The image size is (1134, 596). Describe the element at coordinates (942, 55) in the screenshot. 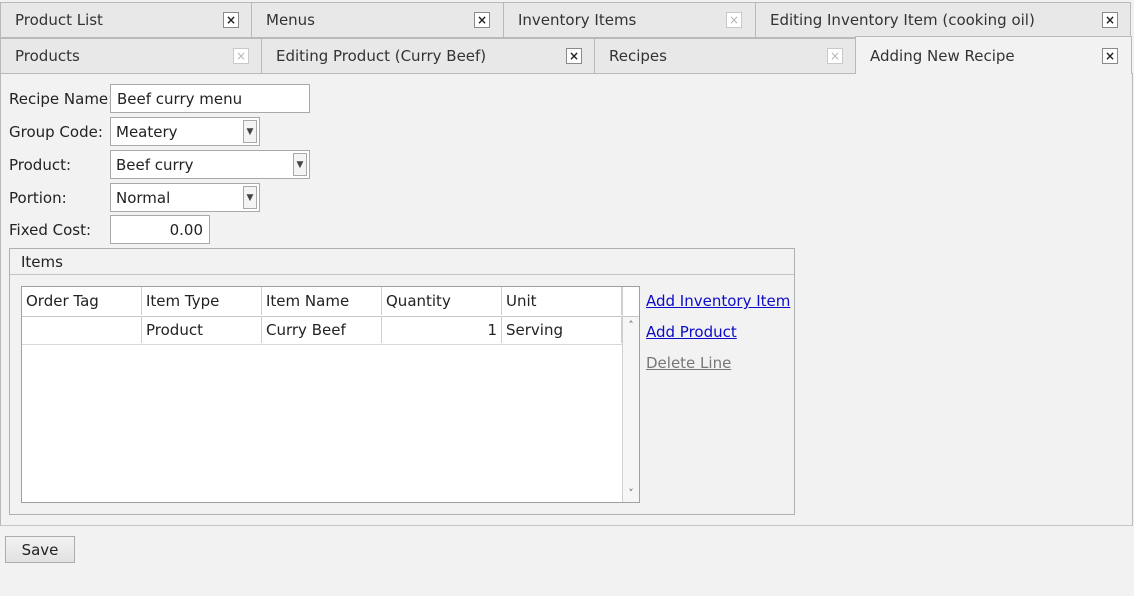

I see `tab-label: Adding New Recipe` at that location.